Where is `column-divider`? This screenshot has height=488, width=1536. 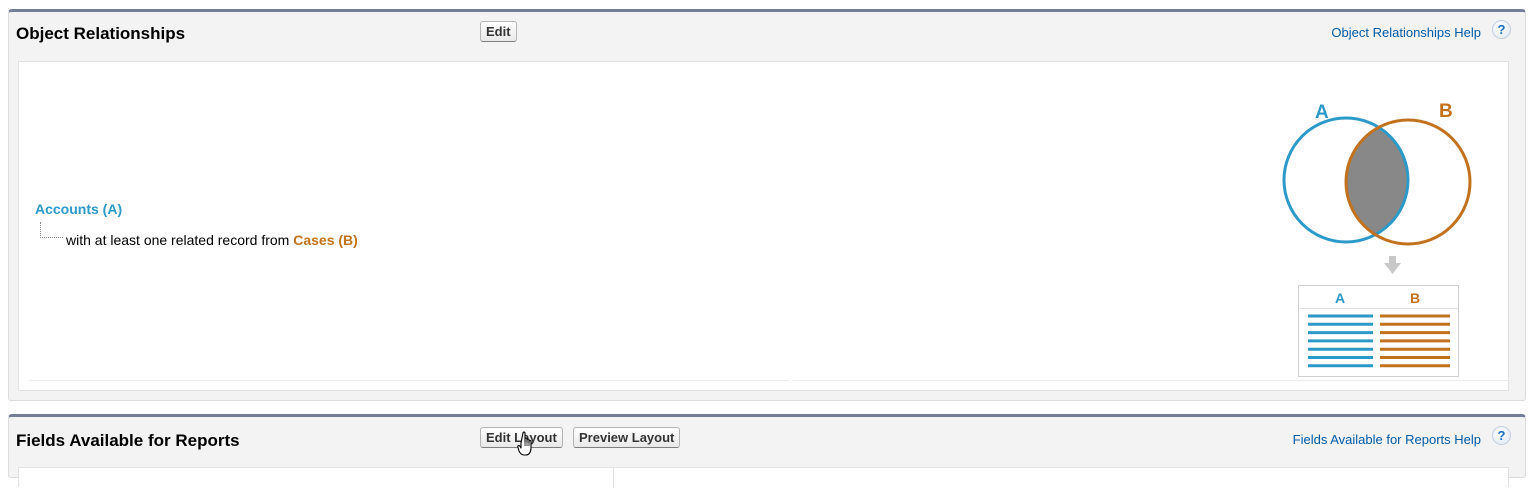
column-divider is located at coordinates (613, 478).